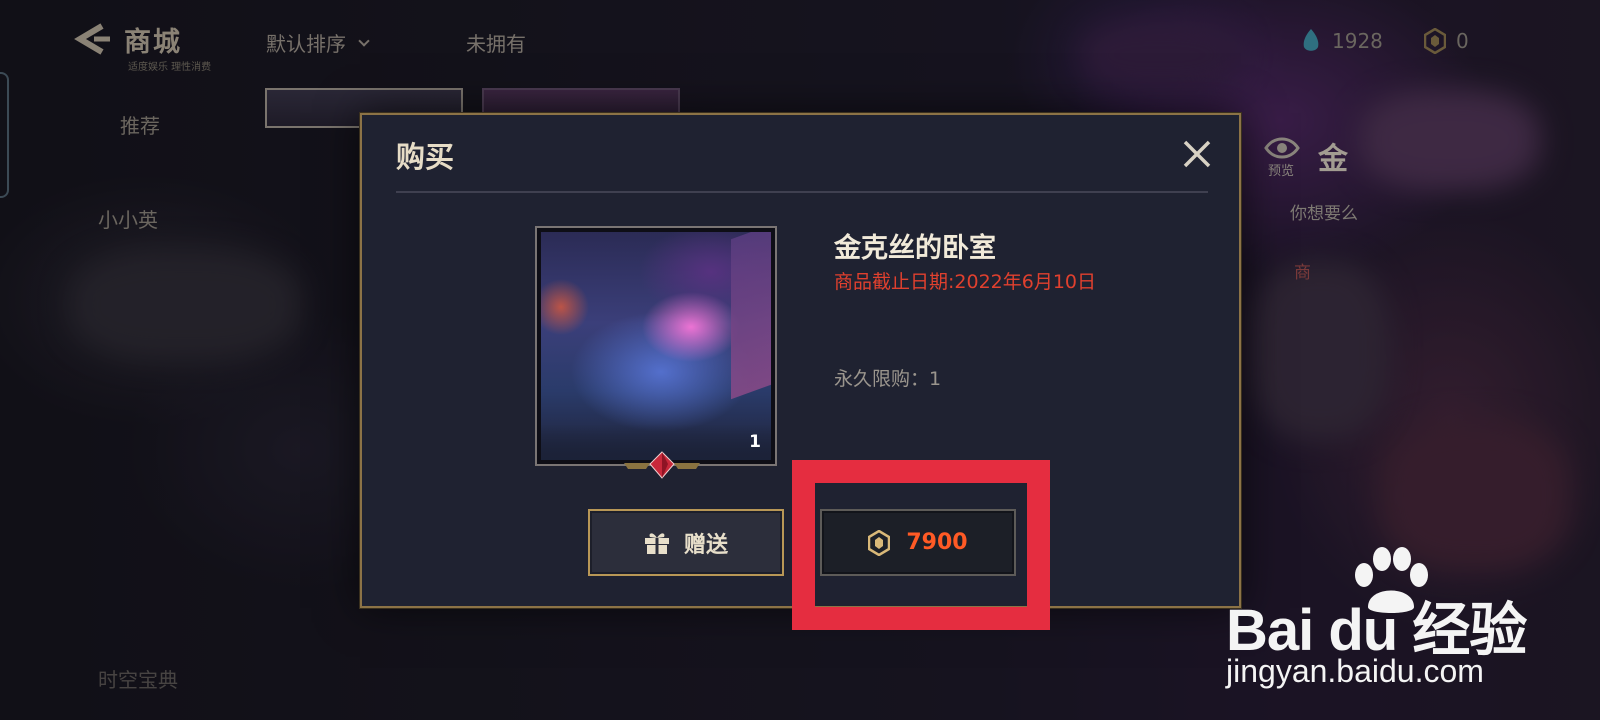 The image size is (1600, 720). What do you see at coordinates (128, 218) in the screenshot?
I see `sidebar-item-little-legends: 小小英` at bounding box center [128, 218].